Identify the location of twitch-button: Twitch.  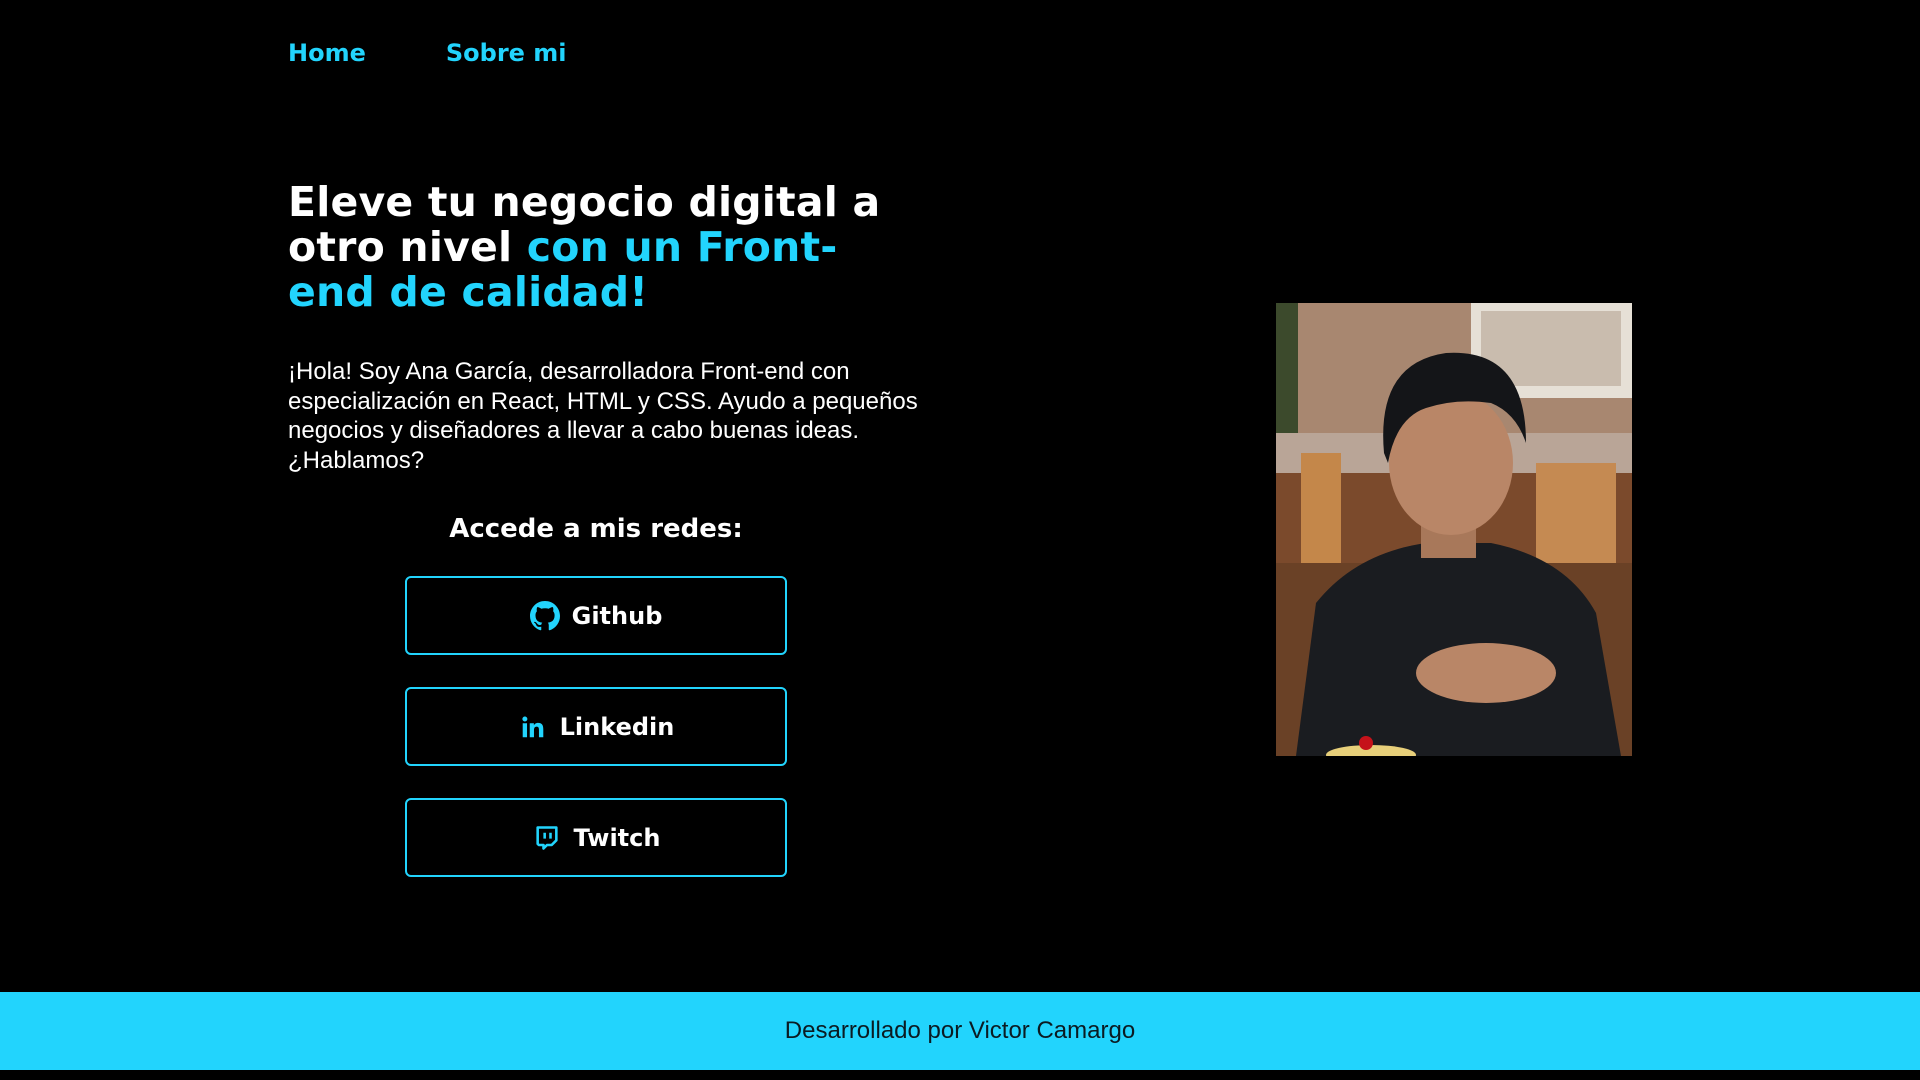
(596, 837).